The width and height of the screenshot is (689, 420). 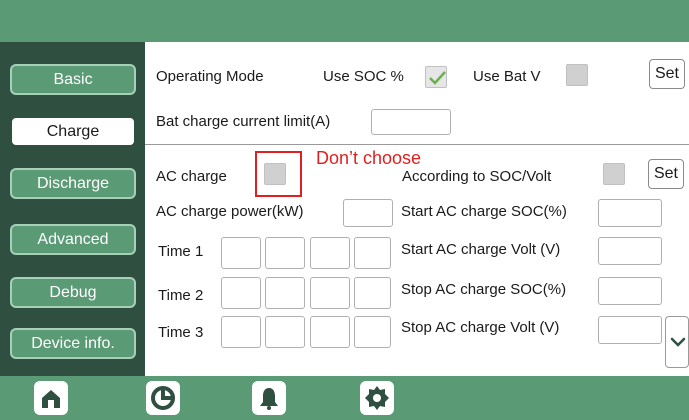 I want to click on start-ac-volt-input, so click(x=630, y=251).